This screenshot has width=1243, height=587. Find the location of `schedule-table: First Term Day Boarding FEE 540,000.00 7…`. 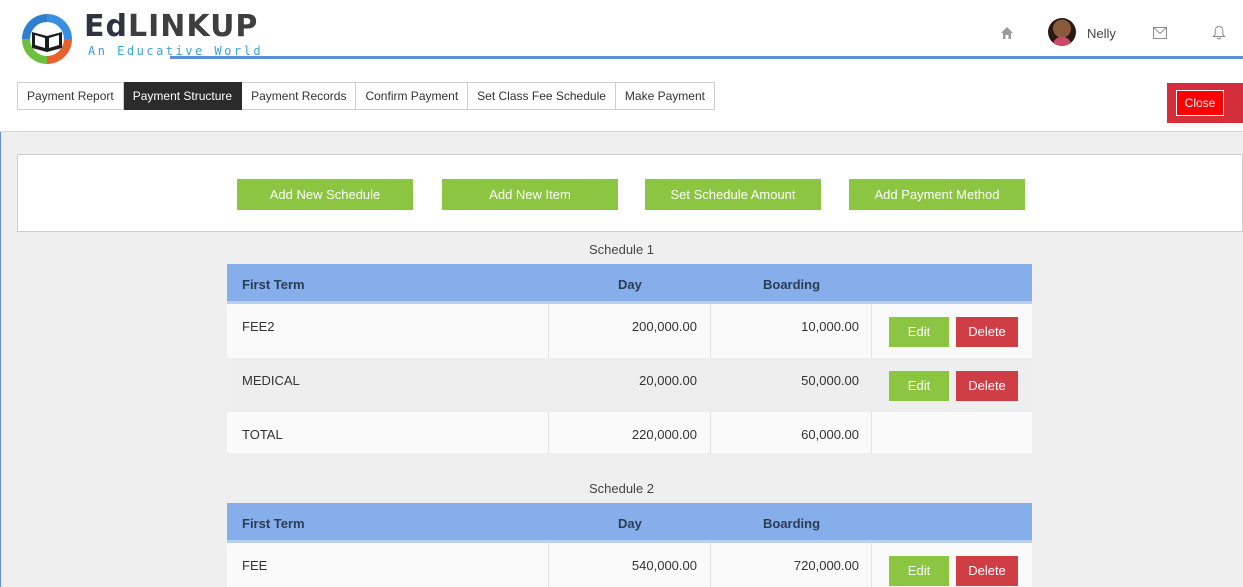

schedule-table: First Term Day Boarding FEE 540,000.00 7… is located at coordinates (629, 545).